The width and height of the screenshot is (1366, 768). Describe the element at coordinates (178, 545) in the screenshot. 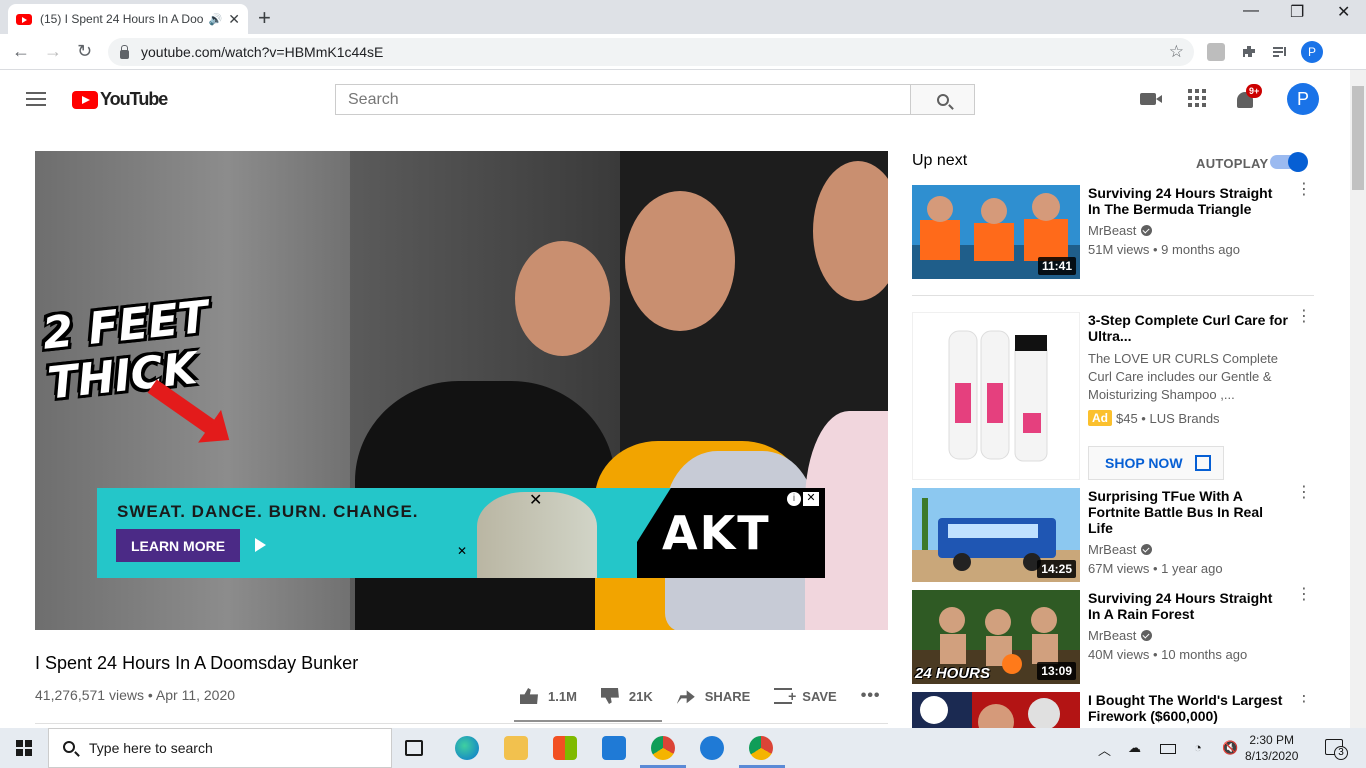

I see `ad-learn-more-button: LEARN MORE` at that location.